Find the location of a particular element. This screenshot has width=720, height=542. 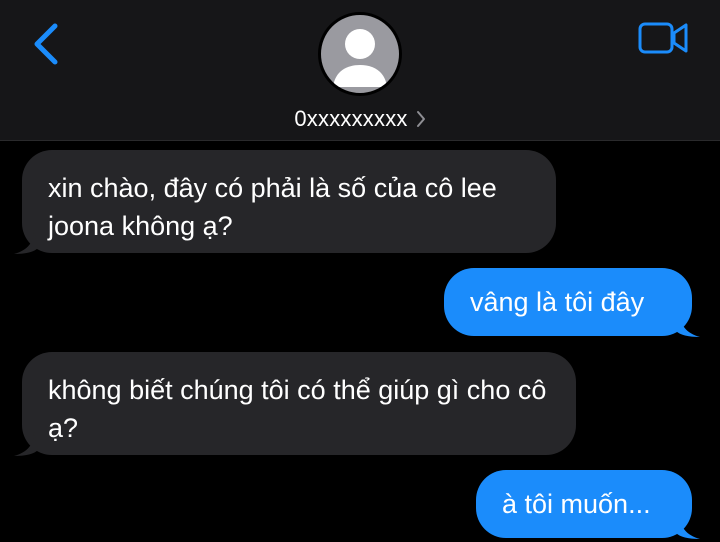

video-camera-icon is located at coordinates (663, 38).